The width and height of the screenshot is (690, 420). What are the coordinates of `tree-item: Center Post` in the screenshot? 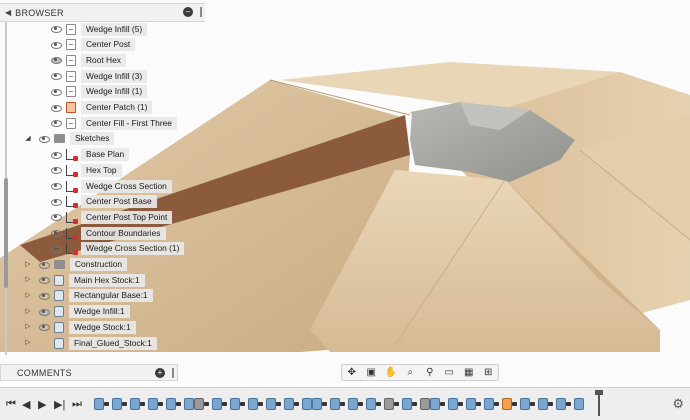 It's located at (93, 45).